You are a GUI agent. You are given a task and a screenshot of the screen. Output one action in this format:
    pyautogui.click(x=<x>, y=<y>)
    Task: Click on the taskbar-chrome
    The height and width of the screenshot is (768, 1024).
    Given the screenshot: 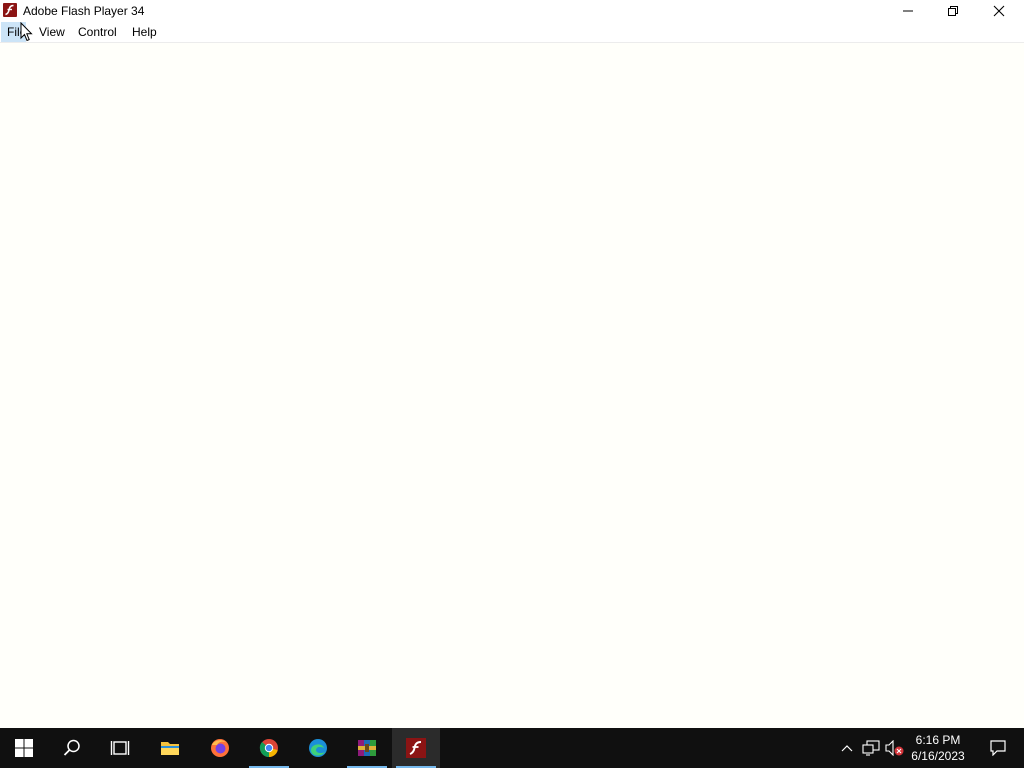 What is the action you would take?
    pyautogui.click(x=269, y=748)
    